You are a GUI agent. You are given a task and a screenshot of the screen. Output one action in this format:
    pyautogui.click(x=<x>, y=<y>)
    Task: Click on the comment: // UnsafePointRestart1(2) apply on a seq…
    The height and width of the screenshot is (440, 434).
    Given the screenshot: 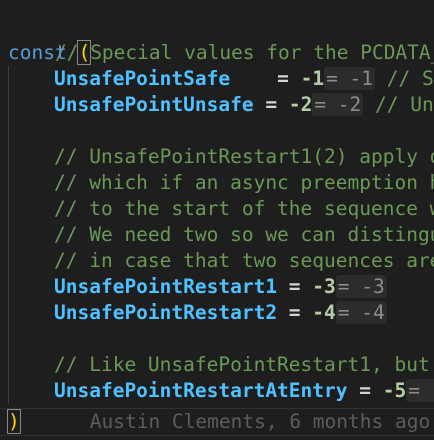 What is the action you would take?
    pyautogui.click(x=244, y=156)
    